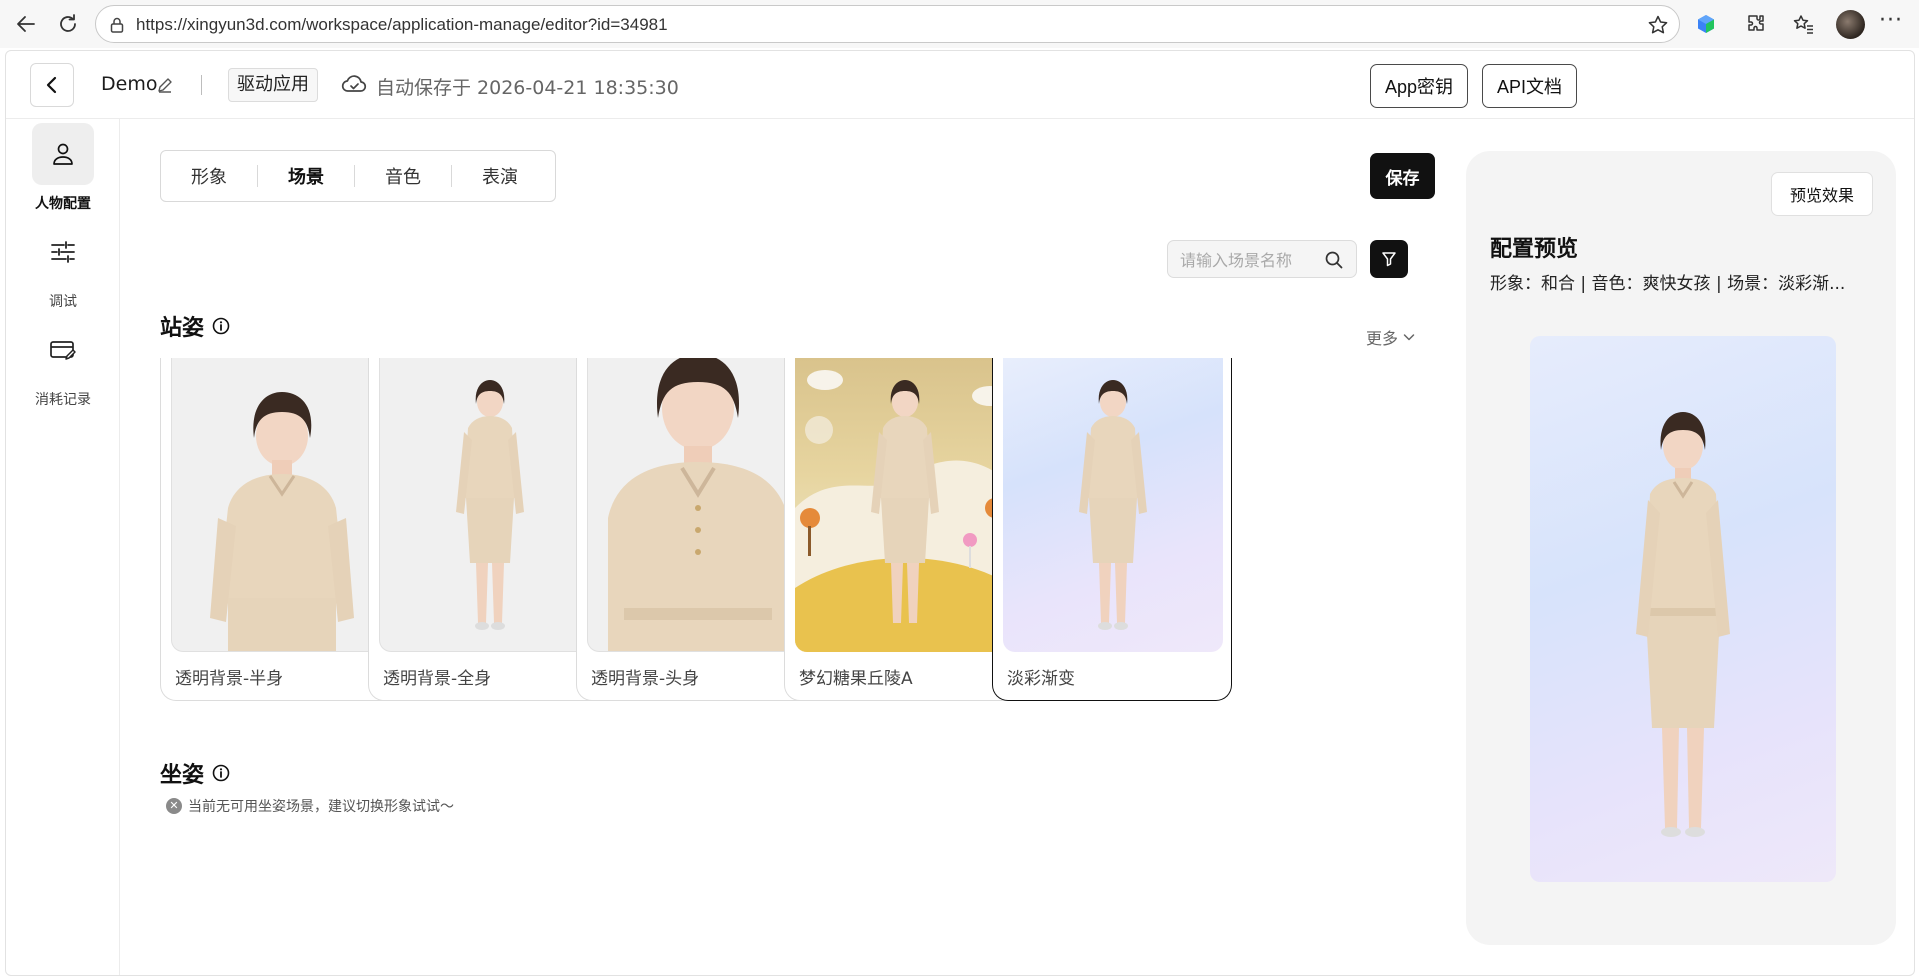 Image resolution: width=1919 pixels, height=976 pixels. I want to click on filter-icon, so click(1389, 259).